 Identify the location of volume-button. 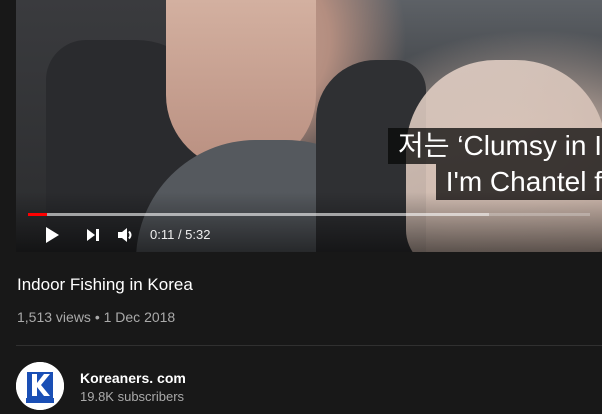
(126, 235).